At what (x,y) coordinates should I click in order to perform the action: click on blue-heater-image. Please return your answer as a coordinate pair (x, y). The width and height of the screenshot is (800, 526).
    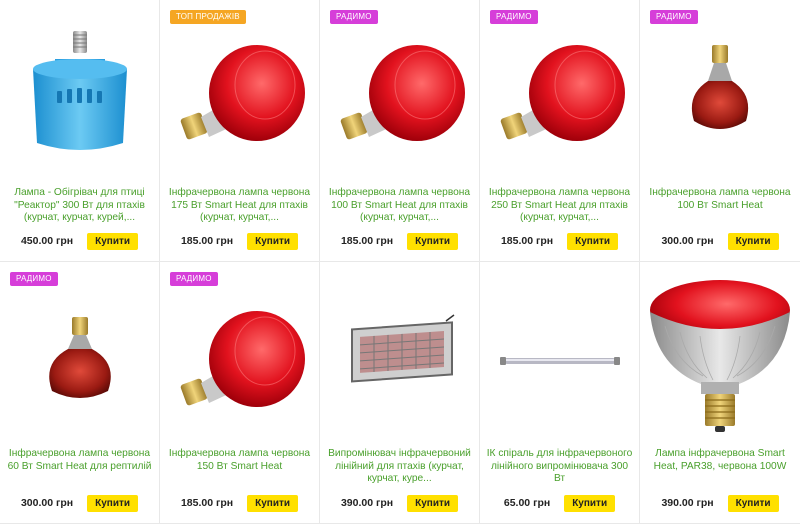
    Looking at the image, I should click on (79, 90).